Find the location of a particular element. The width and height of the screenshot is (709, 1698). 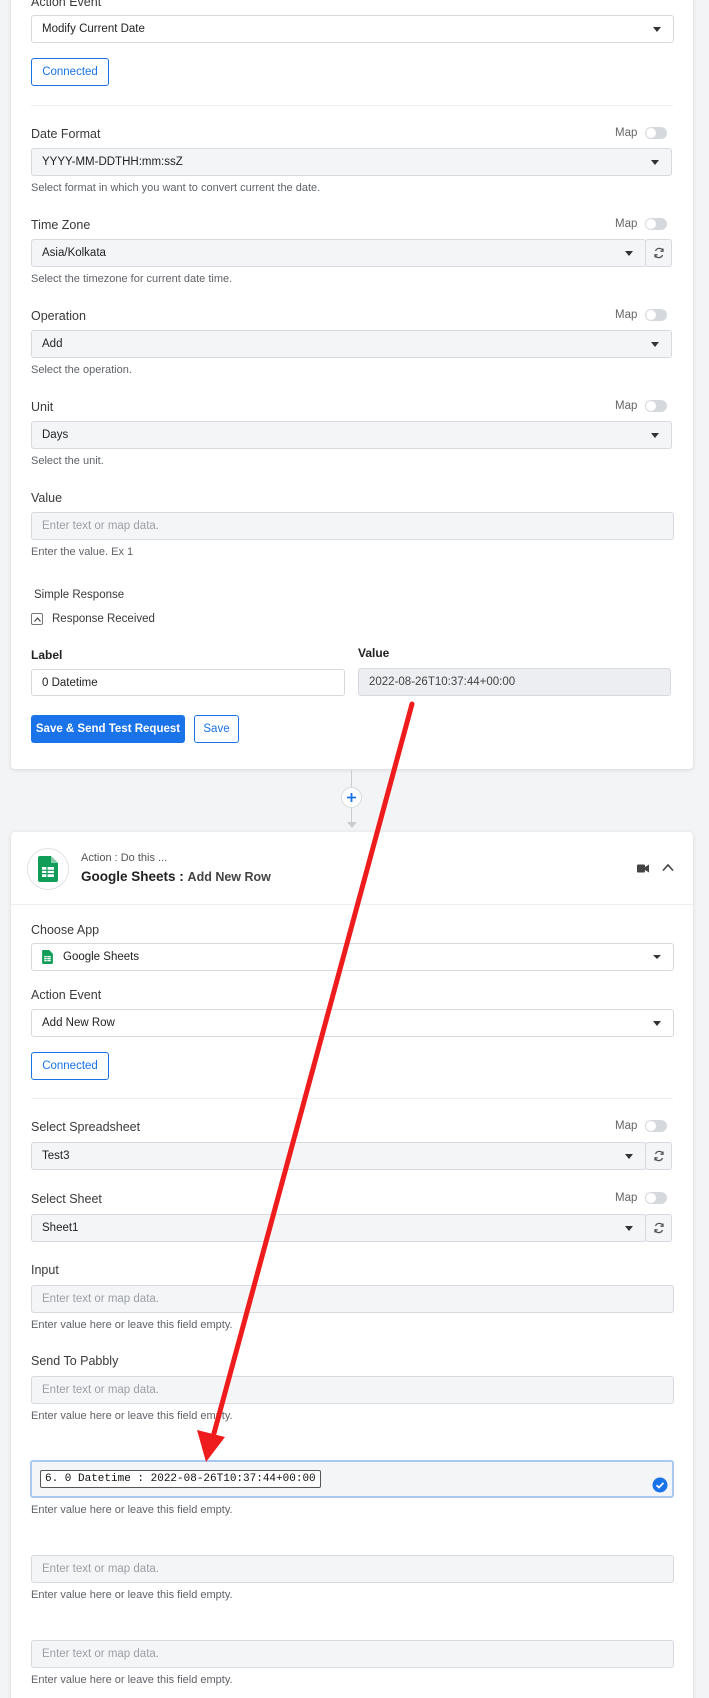

annotation-arrow is located at coordinates (306, 1081).